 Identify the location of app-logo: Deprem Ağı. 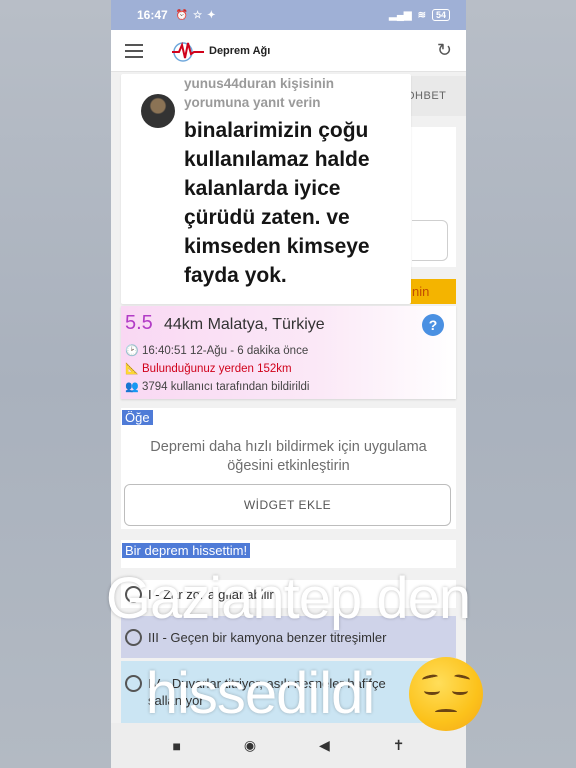
(220, 51).